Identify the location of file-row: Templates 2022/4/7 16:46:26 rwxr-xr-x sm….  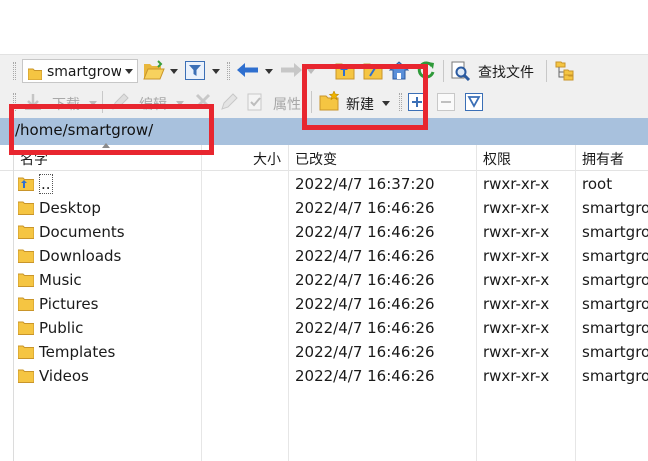
(324, 352).